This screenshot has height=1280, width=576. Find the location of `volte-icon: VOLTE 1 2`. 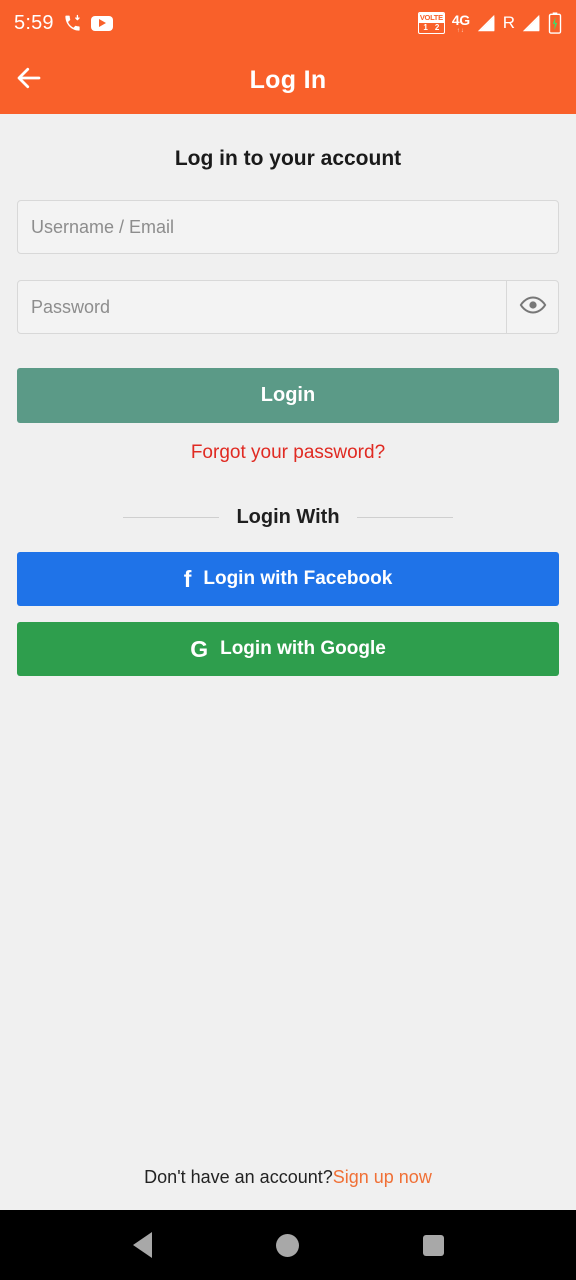

volte-icon: VOLTE 1 2 is located at coordinates (431, 23).